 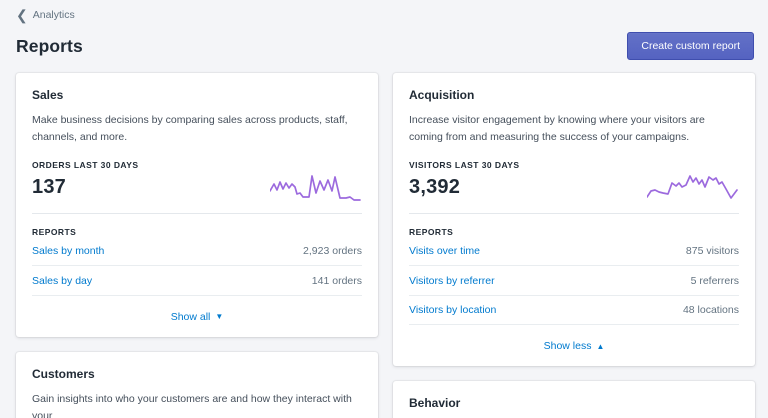 I want to click on report-value: 2,923 orders, so click(x=332, y=251).